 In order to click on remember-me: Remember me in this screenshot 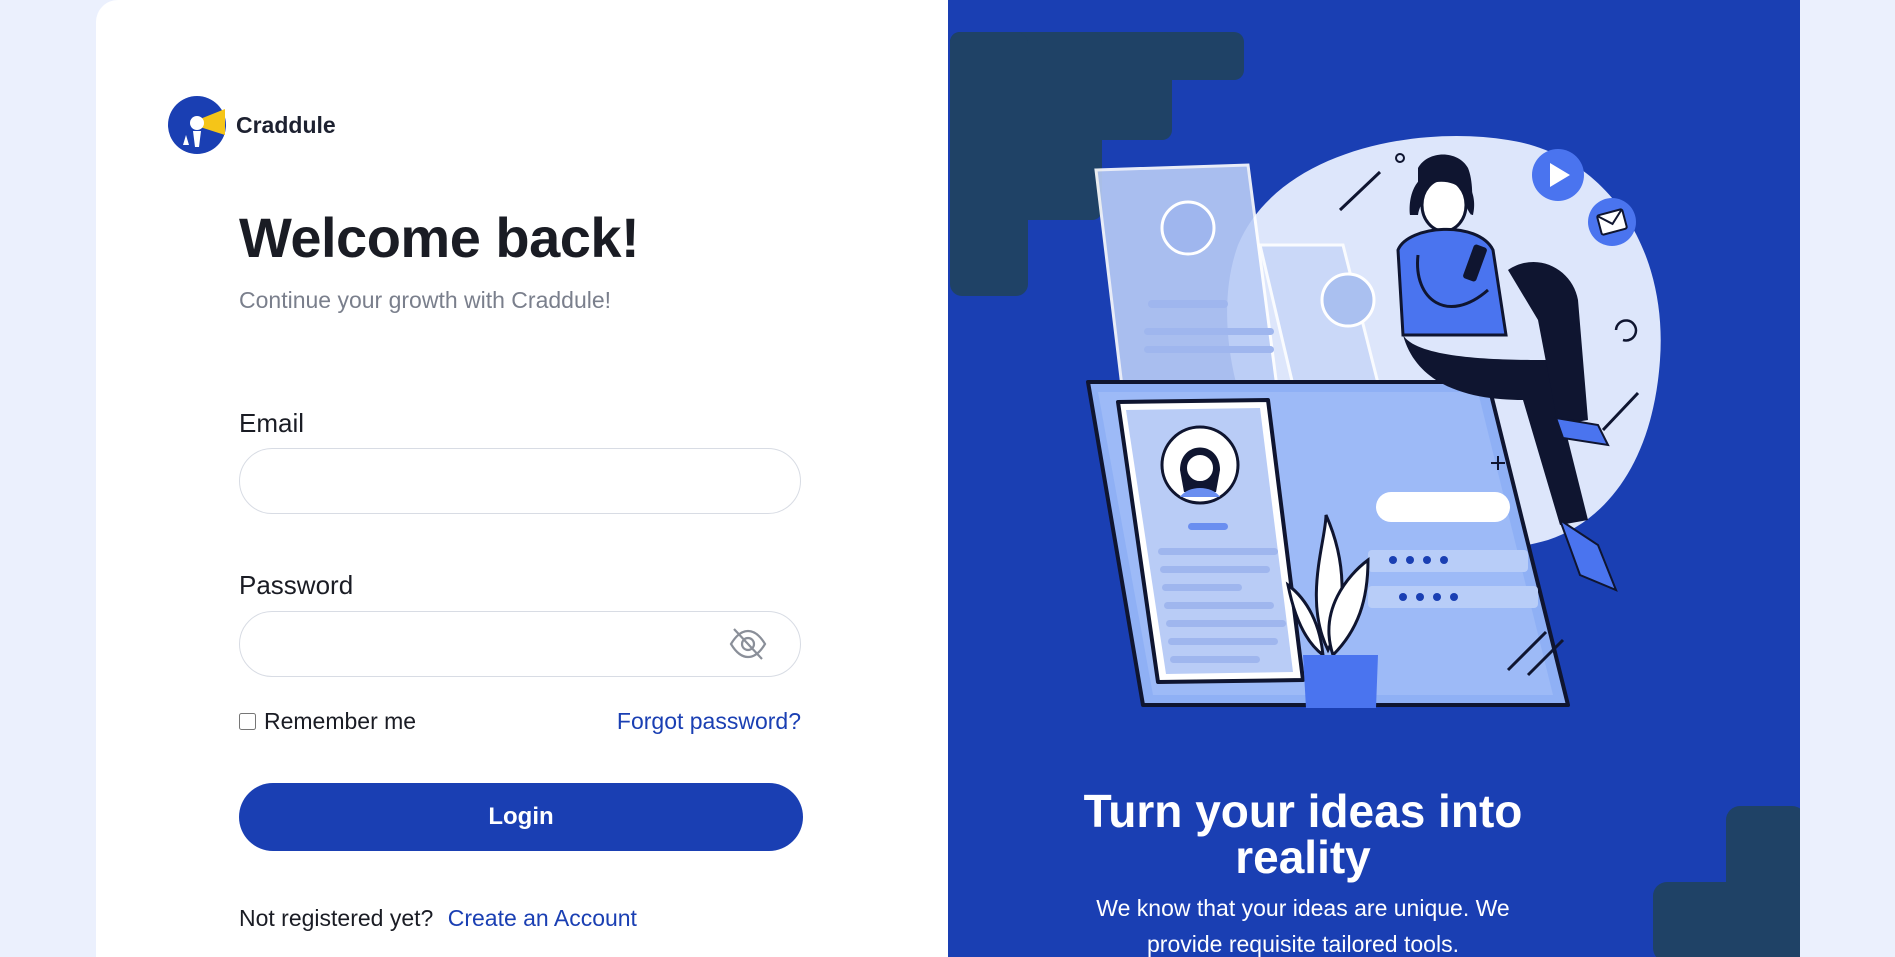, I will do `click(327, 721)`.